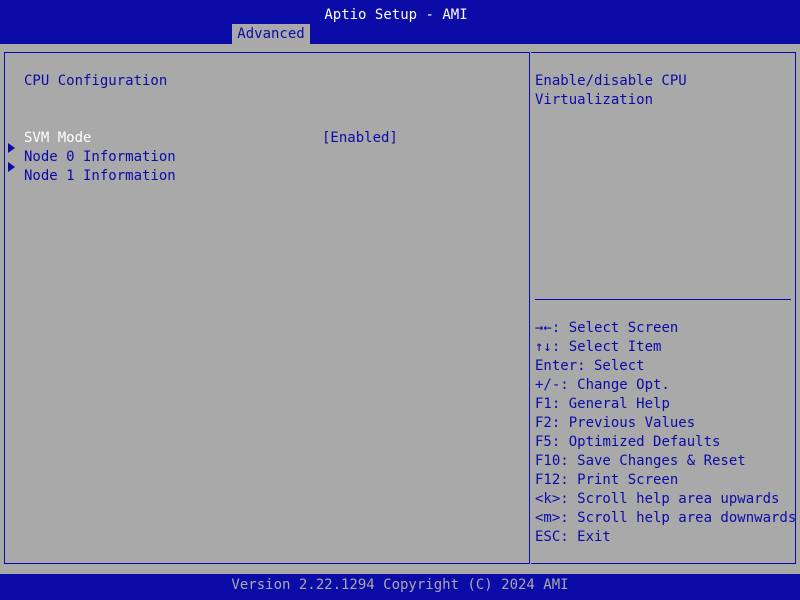  Describe the element at coordinates (640, 461) in the screenshot. I see `key-legend-item: F10: Save Changes & Reset` at that location.